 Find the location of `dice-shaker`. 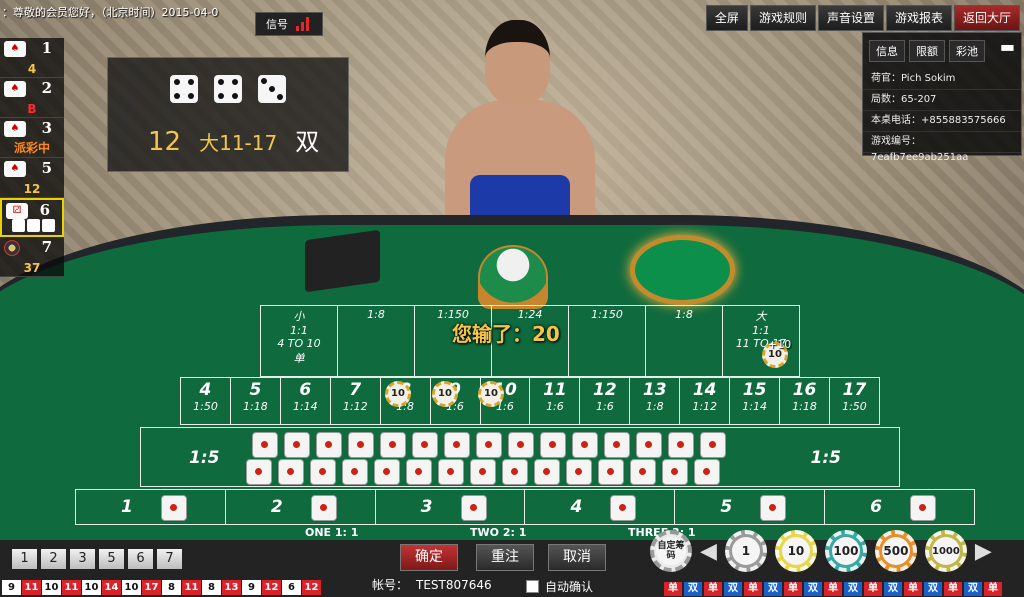

dice-shaker is located at coordinates (513, 277).